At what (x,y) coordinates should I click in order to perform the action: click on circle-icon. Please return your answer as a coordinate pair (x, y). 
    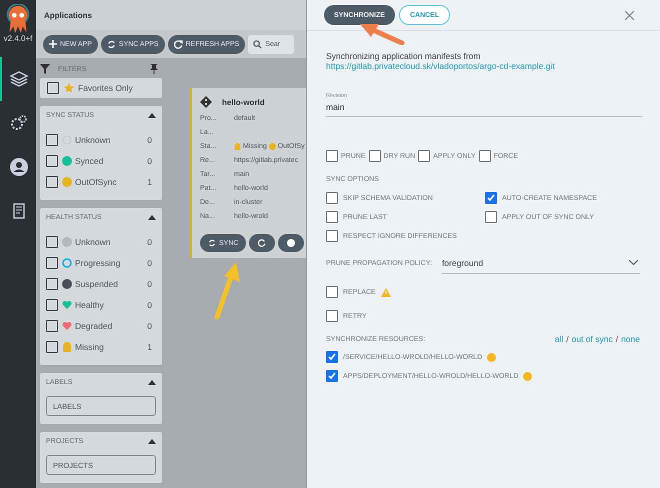
    Looking at the image, I should click on (291, 243).